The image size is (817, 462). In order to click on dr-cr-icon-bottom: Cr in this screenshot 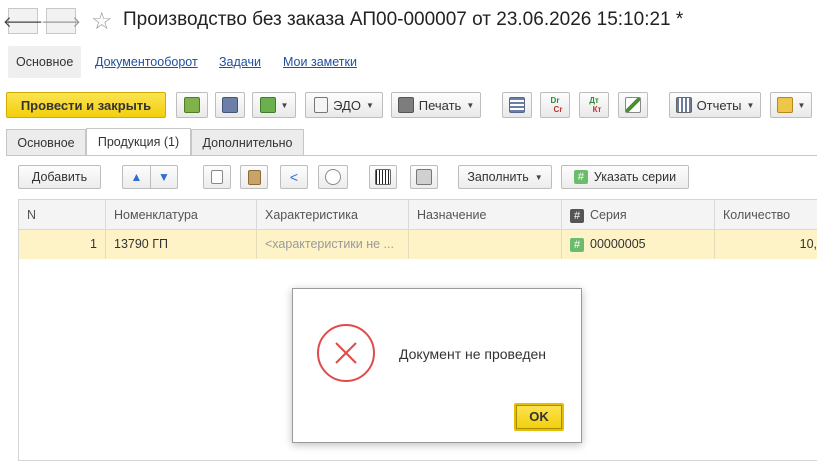, I will do `click(558, 109)`.